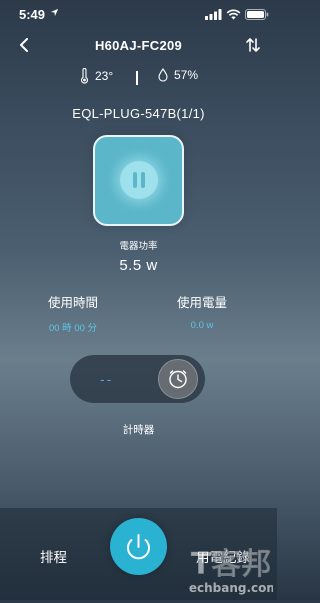  What do you see at coordinates (186, 75) in the screenshot?
I see `humidity-value: 57%` at bounding box center [186, 75].